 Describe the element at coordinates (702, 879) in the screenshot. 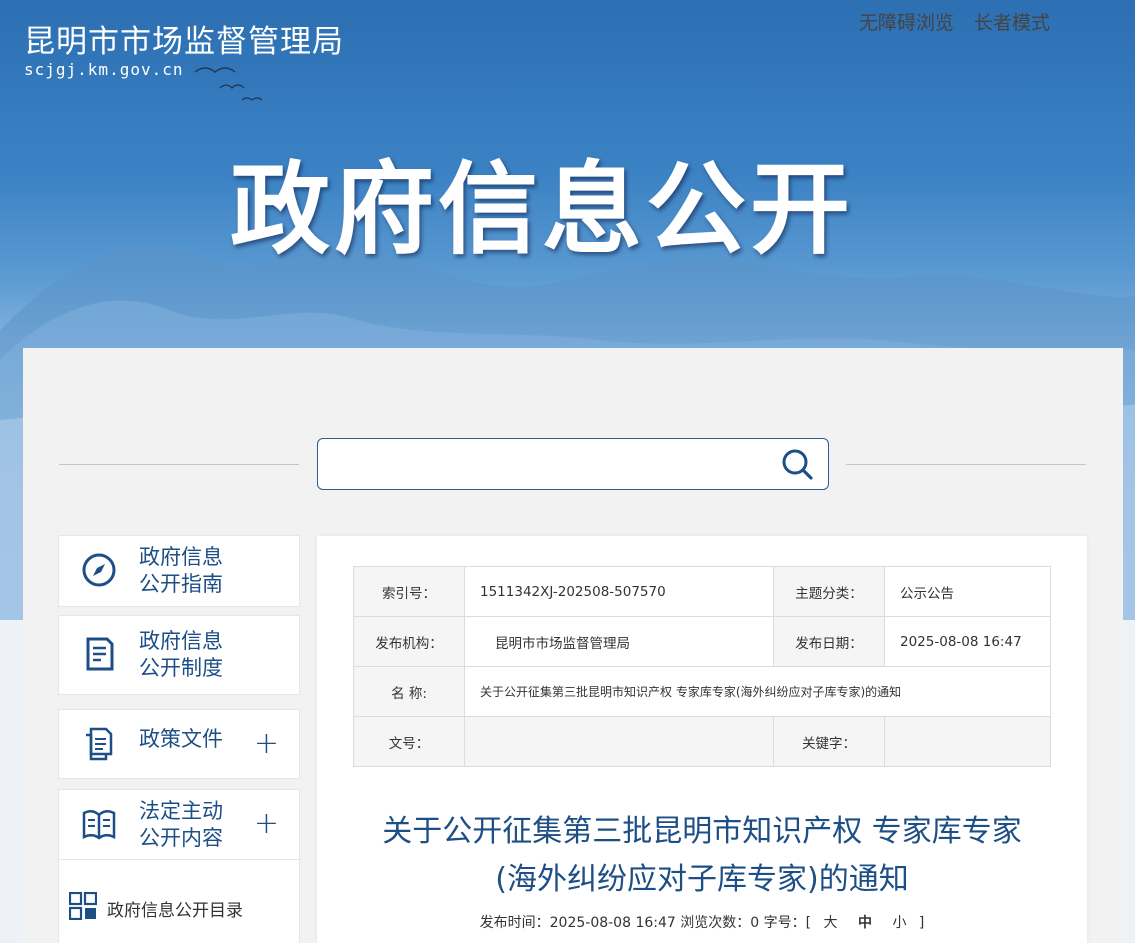

I see `article-title-line: (海外纠纷应对子库专家)的通知` at that location.